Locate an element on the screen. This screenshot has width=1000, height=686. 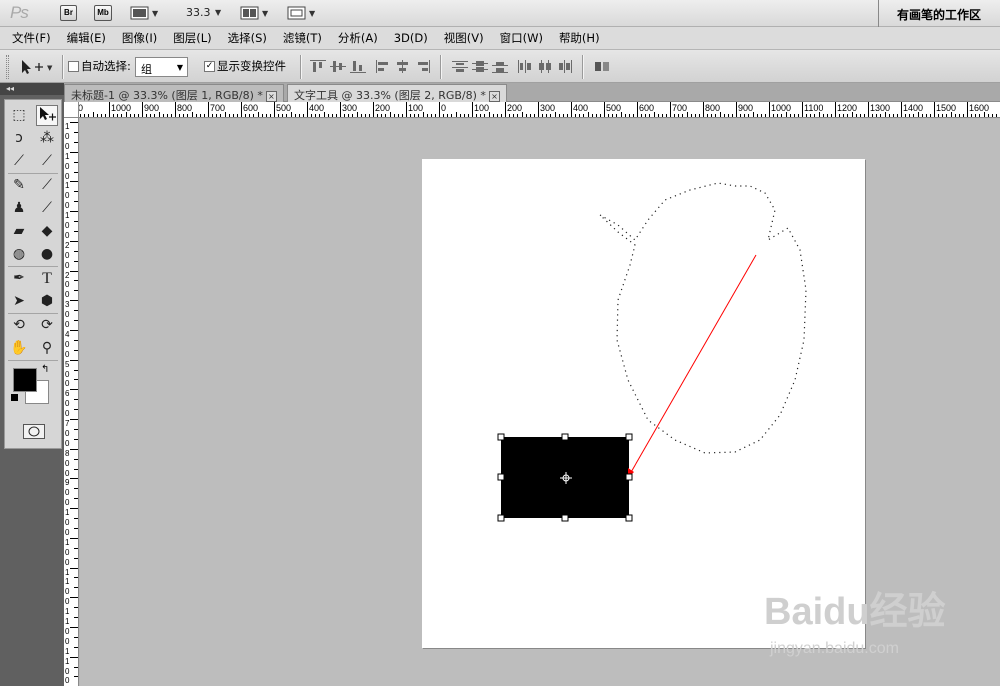
crop-tool-icon: ⟋ is located at coordinates (47, 161).